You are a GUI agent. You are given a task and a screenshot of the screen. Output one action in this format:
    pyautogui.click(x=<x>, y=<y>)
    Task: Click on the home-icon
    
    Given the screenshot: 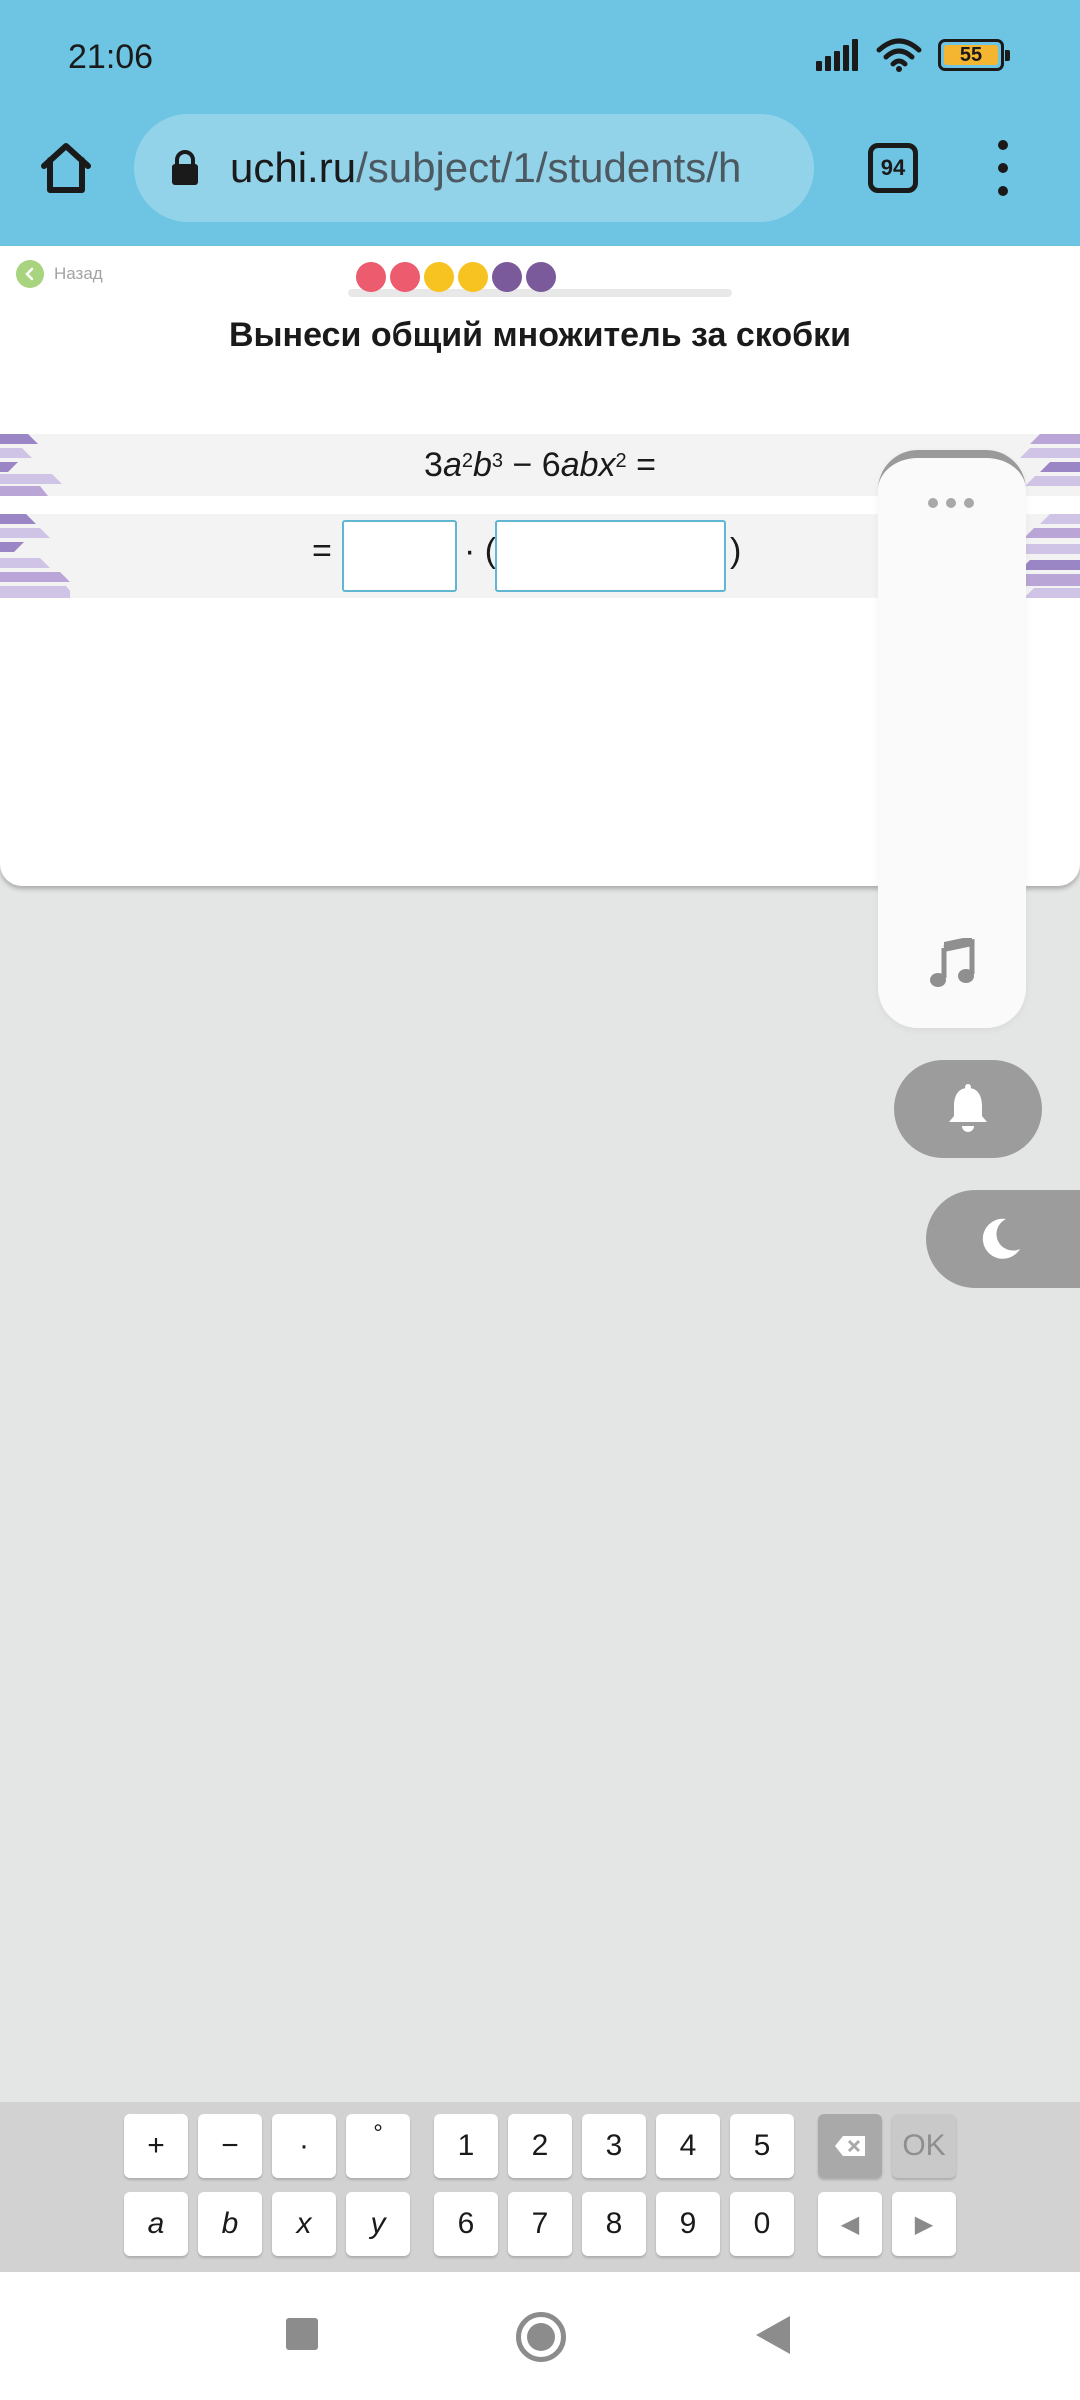 What is the action you would take?
    pyautogui.click(x=66, y=168)
    